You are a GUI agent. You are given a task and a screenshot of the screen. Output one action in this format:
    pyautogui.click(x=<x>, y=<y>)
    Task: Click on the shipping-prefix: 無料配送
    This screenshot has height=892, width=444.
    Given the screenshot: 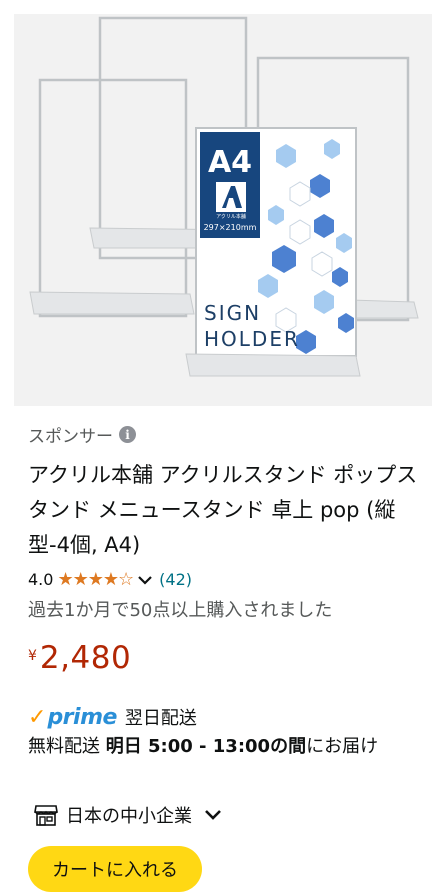 What is the action you would take?
    pyautogui.click(x=67, y=746)
    